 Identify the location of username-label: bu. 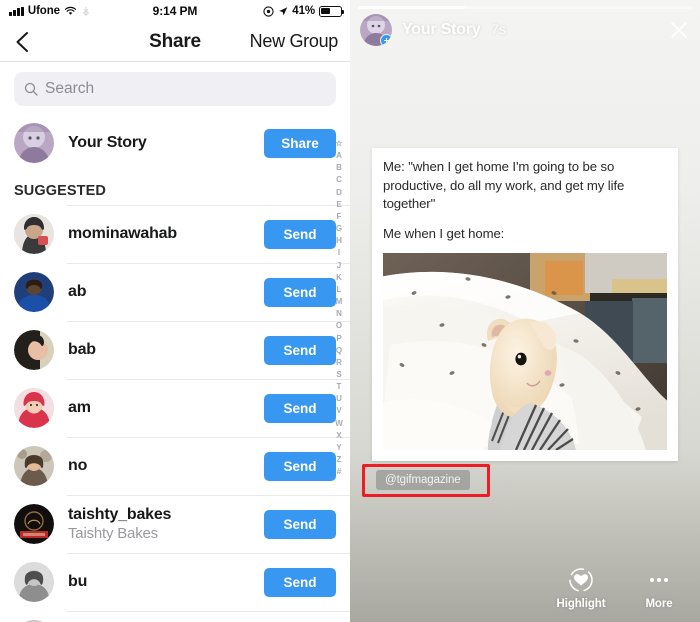
(78, 581).